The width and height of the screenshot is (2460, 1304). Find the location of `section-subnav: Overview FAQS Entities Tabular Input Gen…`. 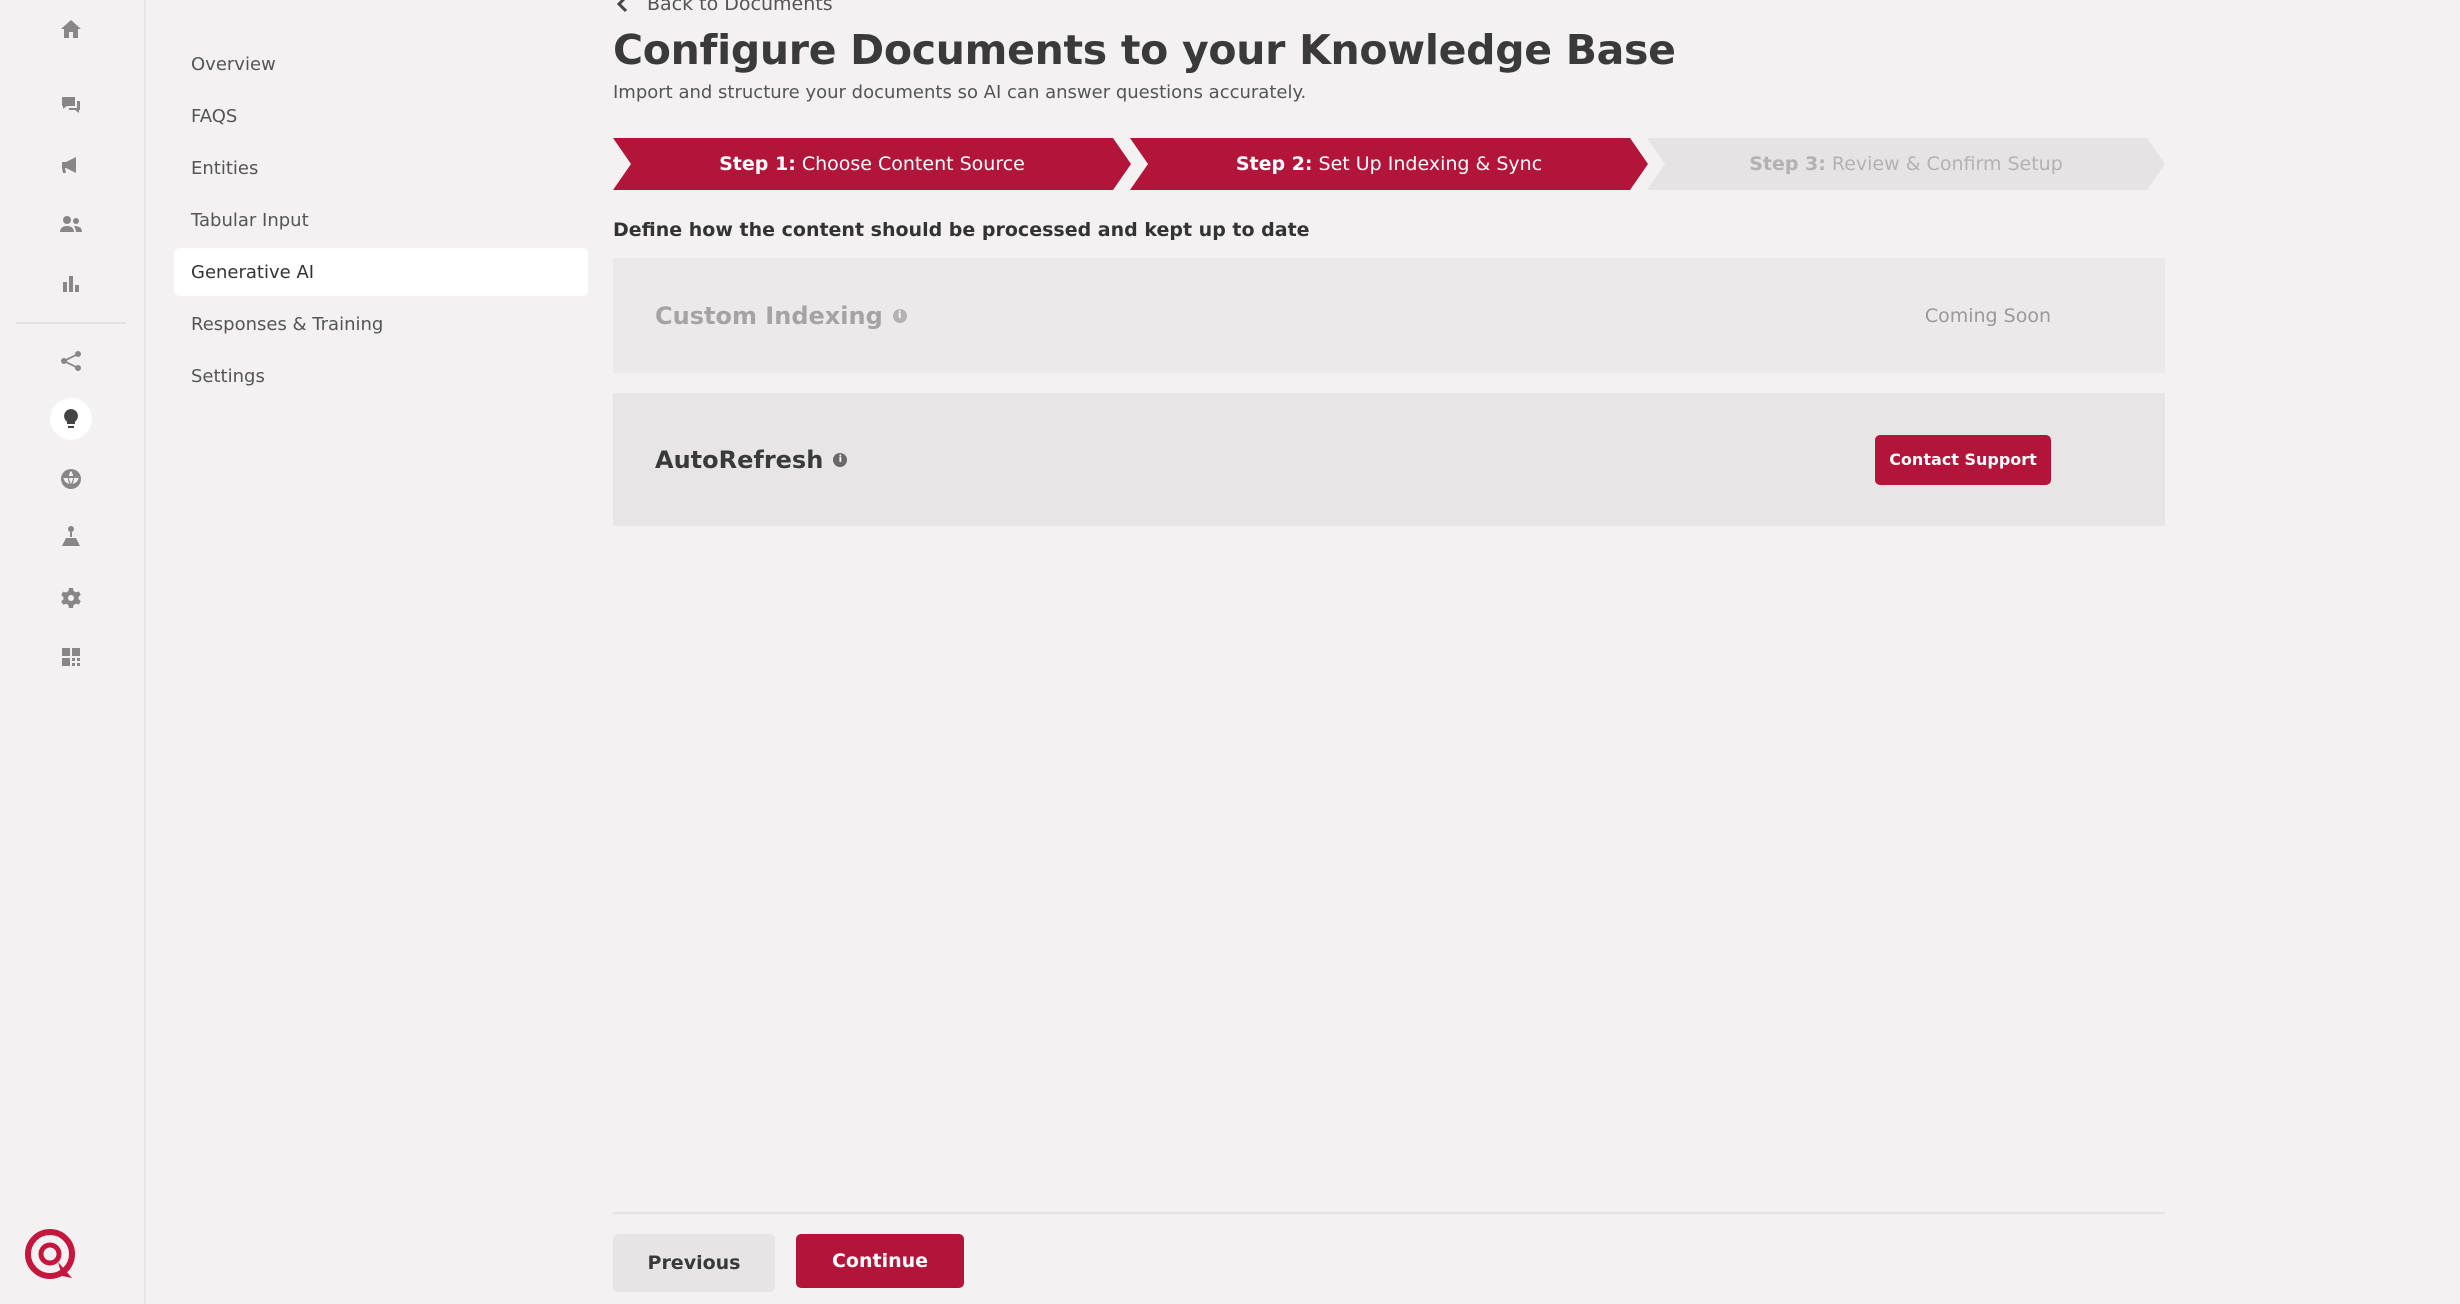

section-subnav: Overview FAQS Entities Tabular Input Gen… is located at coordinates (381, 222).